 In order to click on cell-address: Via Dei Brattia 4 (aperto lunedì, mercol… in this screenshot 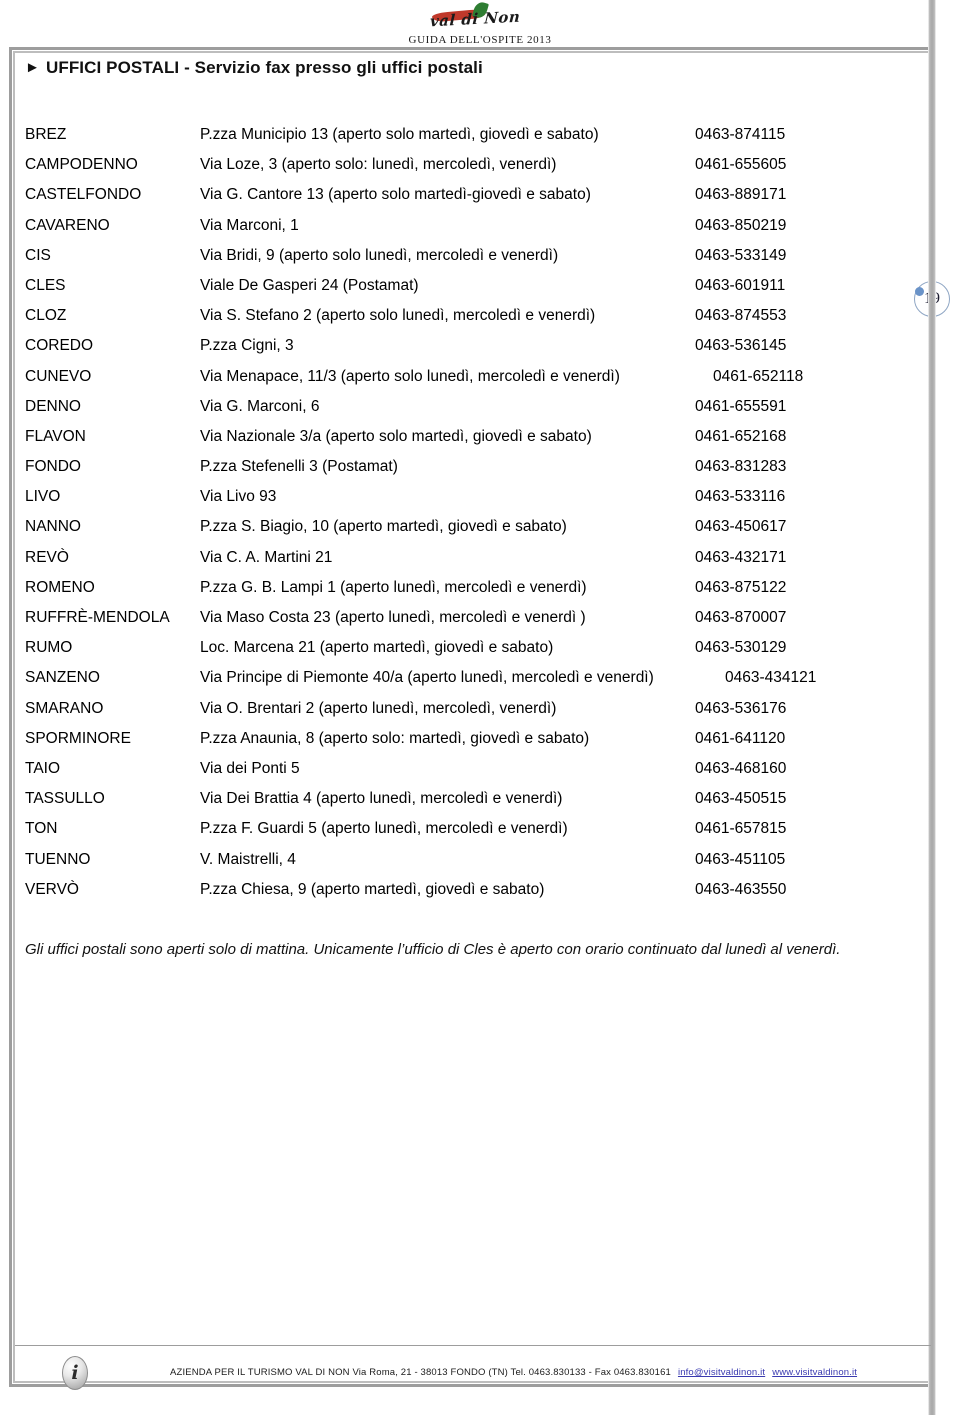, I will do `click(381, 799)`.